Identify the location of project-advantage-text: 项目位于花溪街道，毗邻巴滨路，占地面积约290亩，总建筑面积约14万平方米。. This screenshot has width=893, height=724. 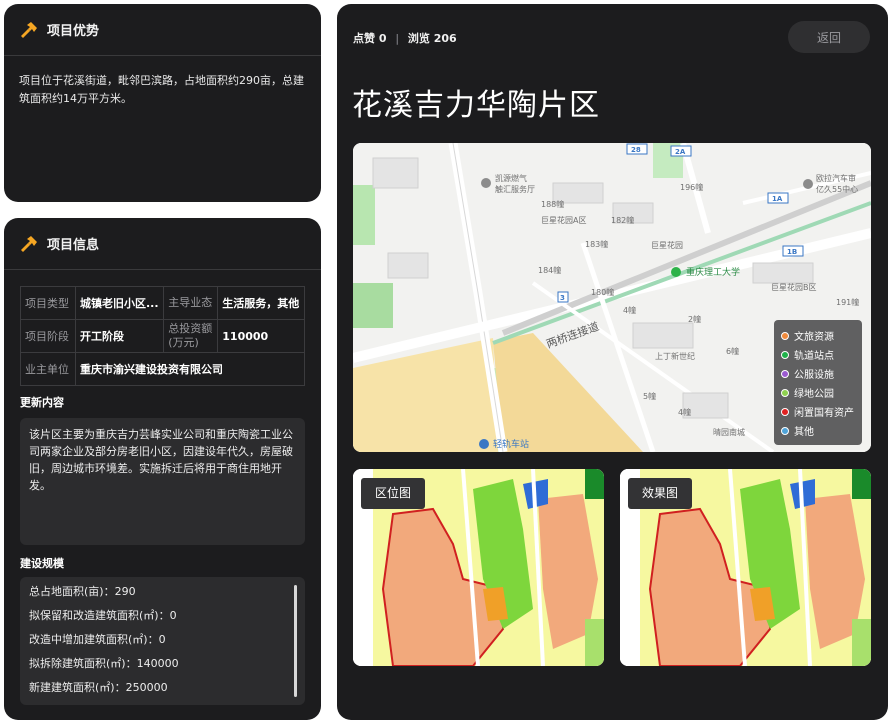
(161, 89).